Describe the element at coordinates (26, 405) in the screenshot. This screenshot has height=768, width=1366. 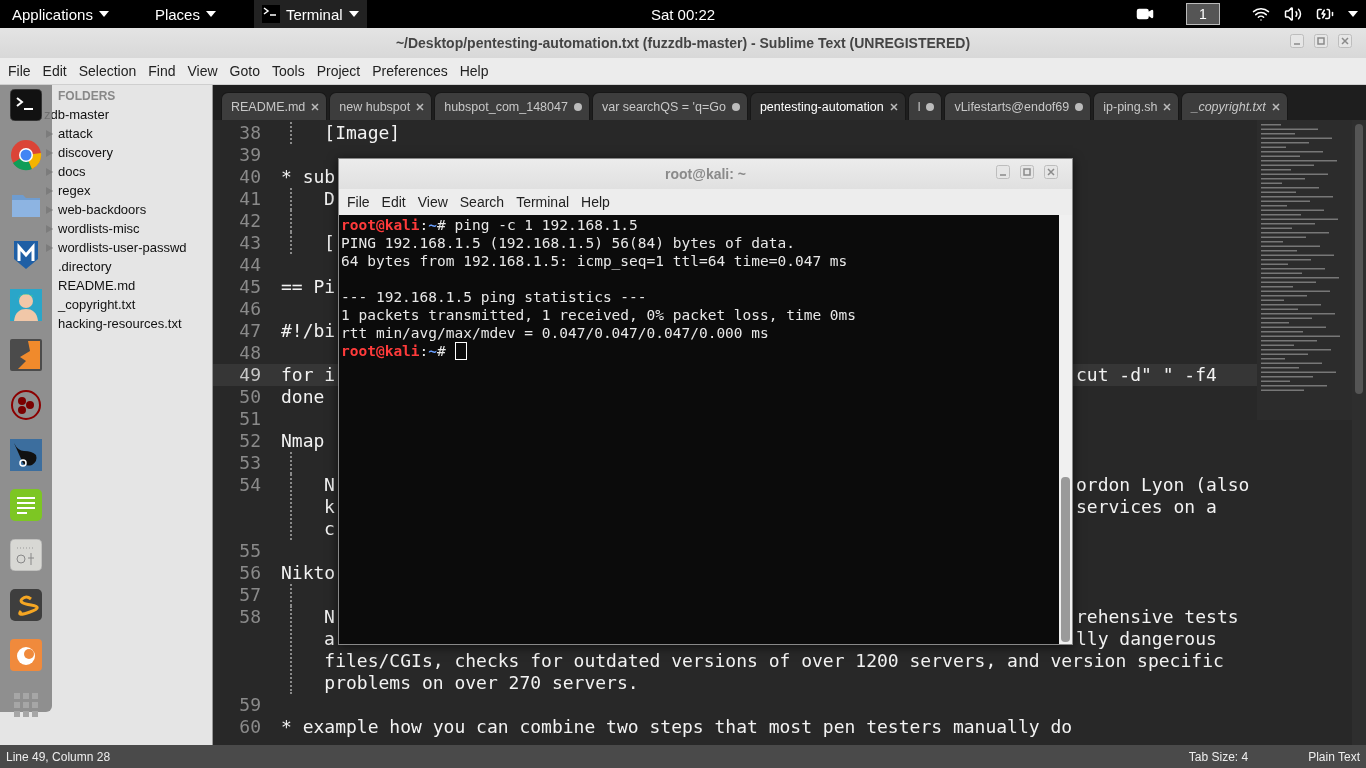
I see `circles-icon` at that location.